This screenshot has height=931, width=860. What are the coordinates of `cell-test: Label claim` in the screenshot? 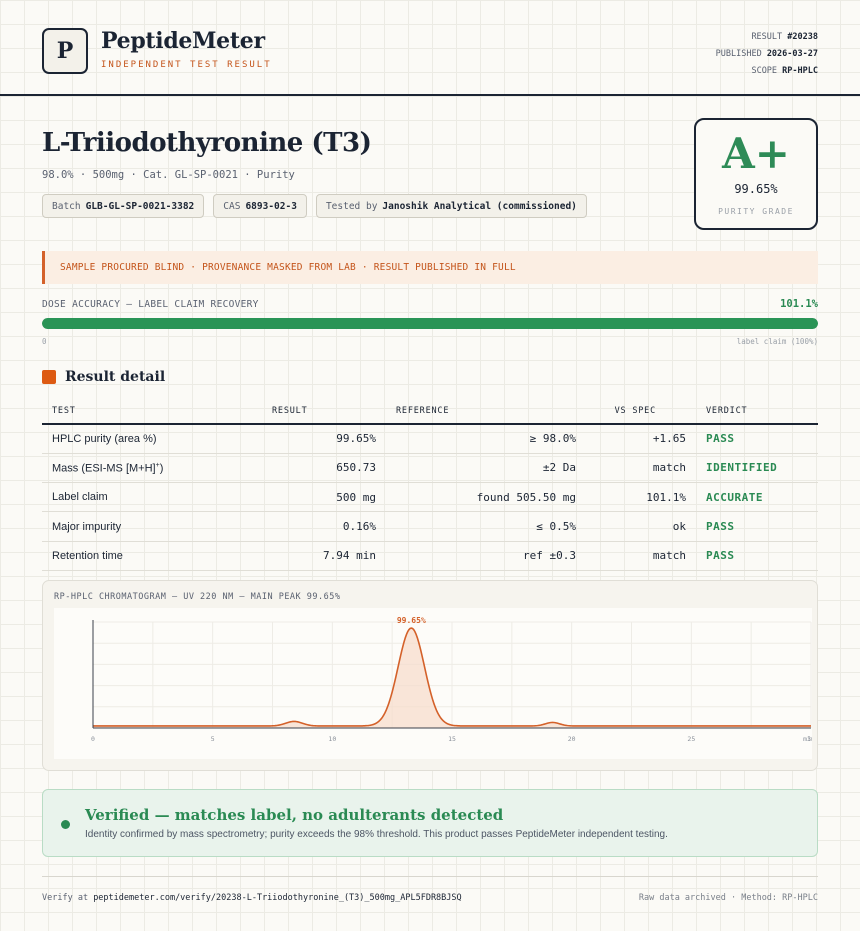 It's located at (152, 497).